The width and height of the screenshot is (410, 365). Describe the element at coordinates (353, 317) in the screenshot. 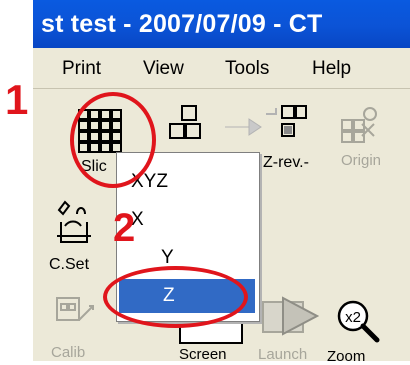

I see `svg-text: x2` at that location.